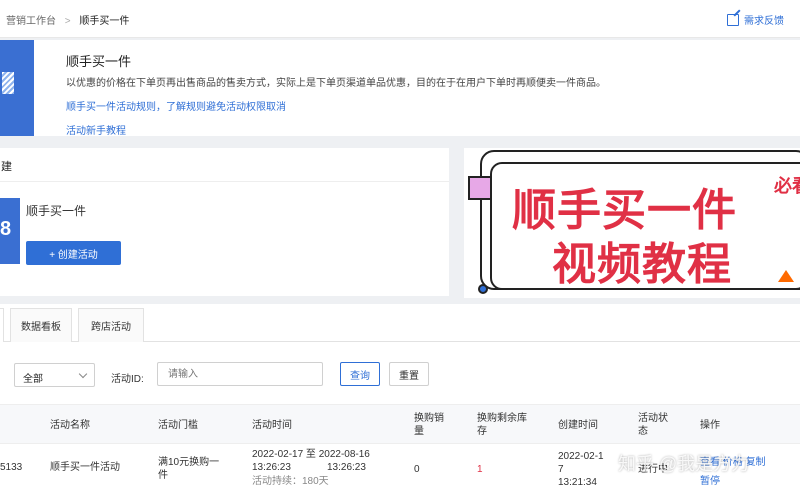 The width and height of the screenshot is (800, 500). I want to click on query-button: 查询, so click(360, 374).